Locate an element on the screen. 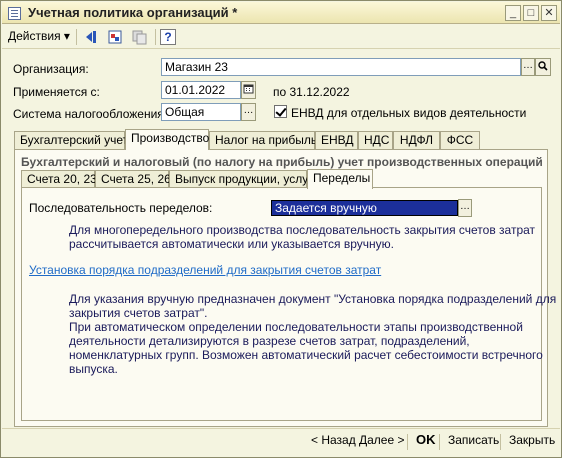  copy-icon is located at coordinates (139, 37).